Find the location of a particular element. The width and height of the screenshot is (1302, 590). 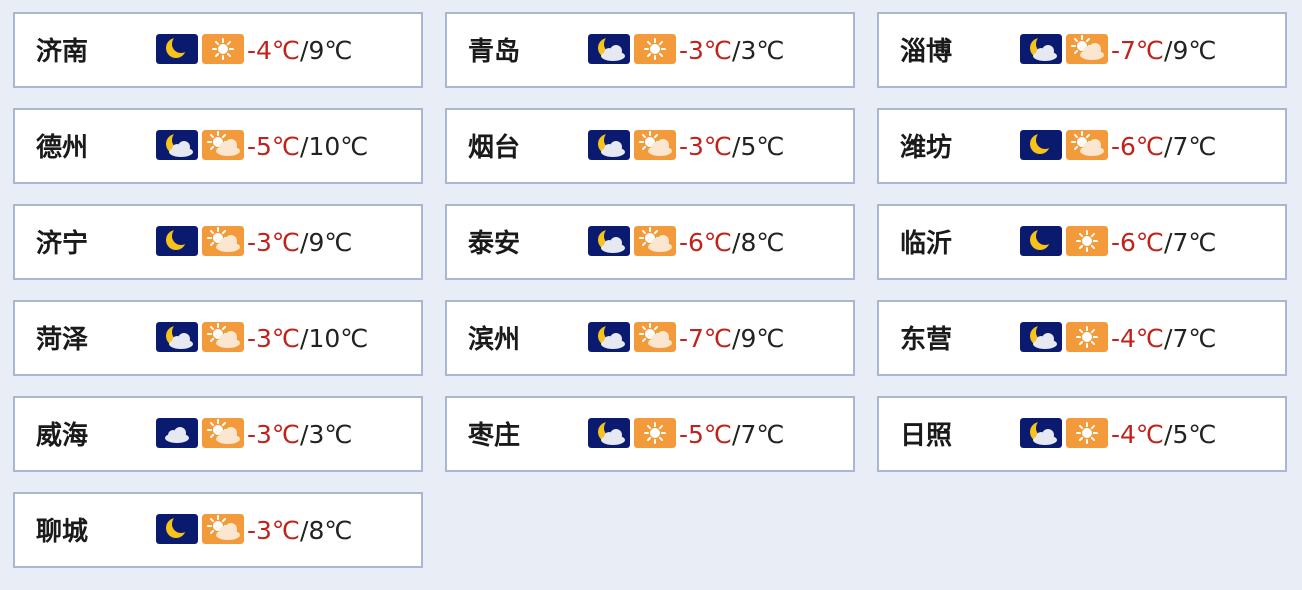

cloud-night-icon is located at coordinates (177, 433).